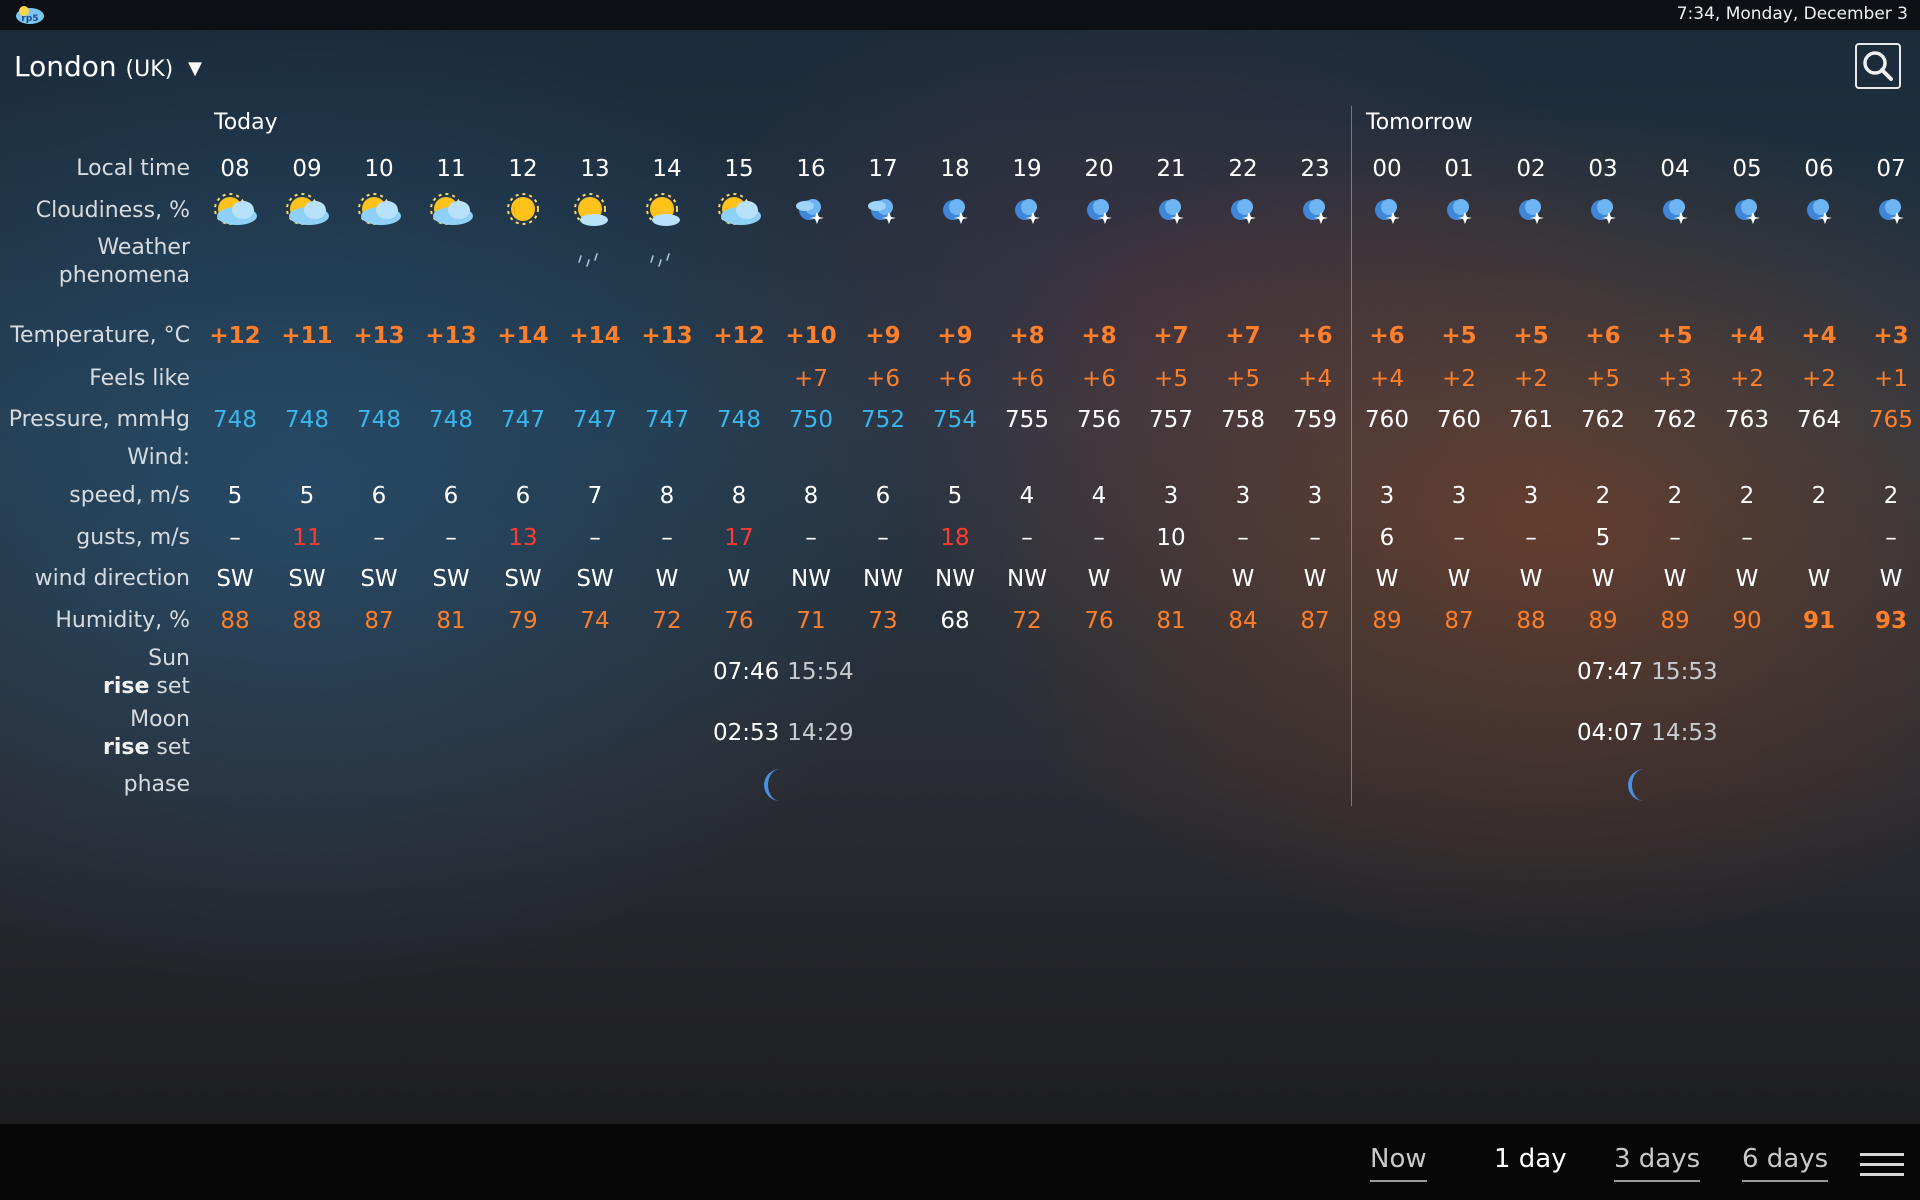  Describe the element at coordinates (523, 169) in the screenshot. I see `hour-cell: 12` at that location.